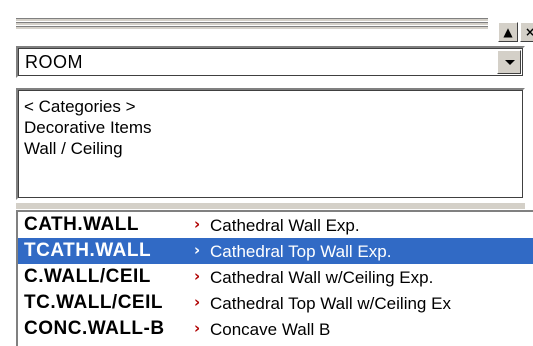  What do you see at coordinates (270, 62) in the screenshot?
I see `room-category-dropdown: ROOM` at bounding box center [270, 62].